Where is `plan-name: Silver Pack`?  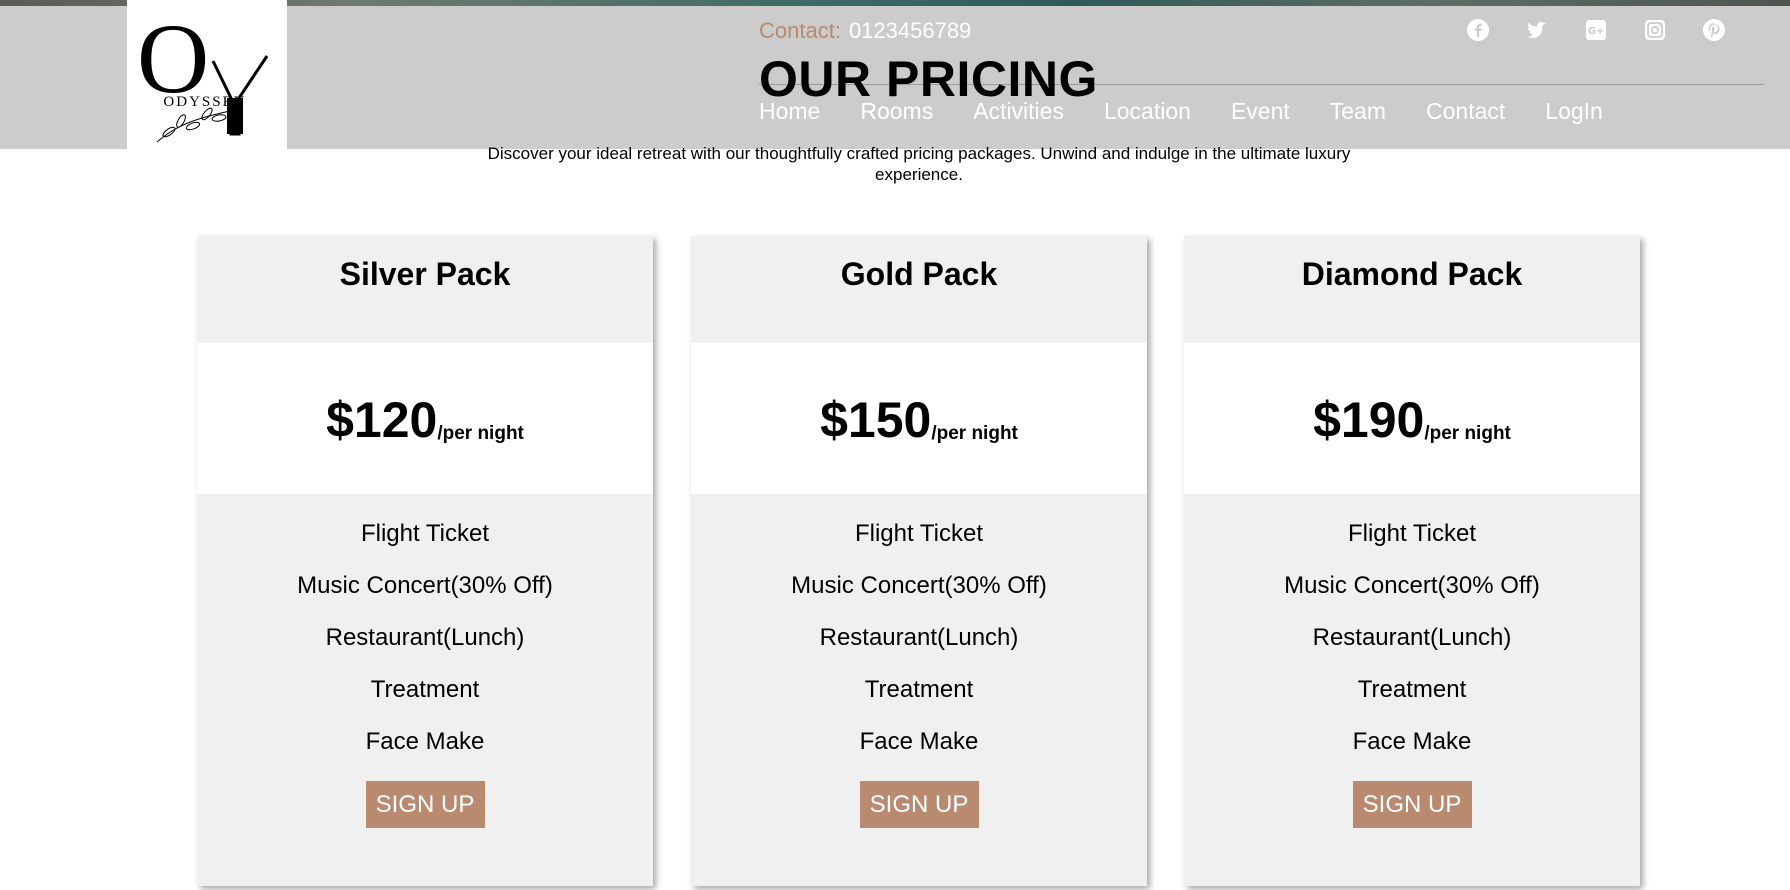
plan-name: Silver Pack is located at coordinates (425, 274).